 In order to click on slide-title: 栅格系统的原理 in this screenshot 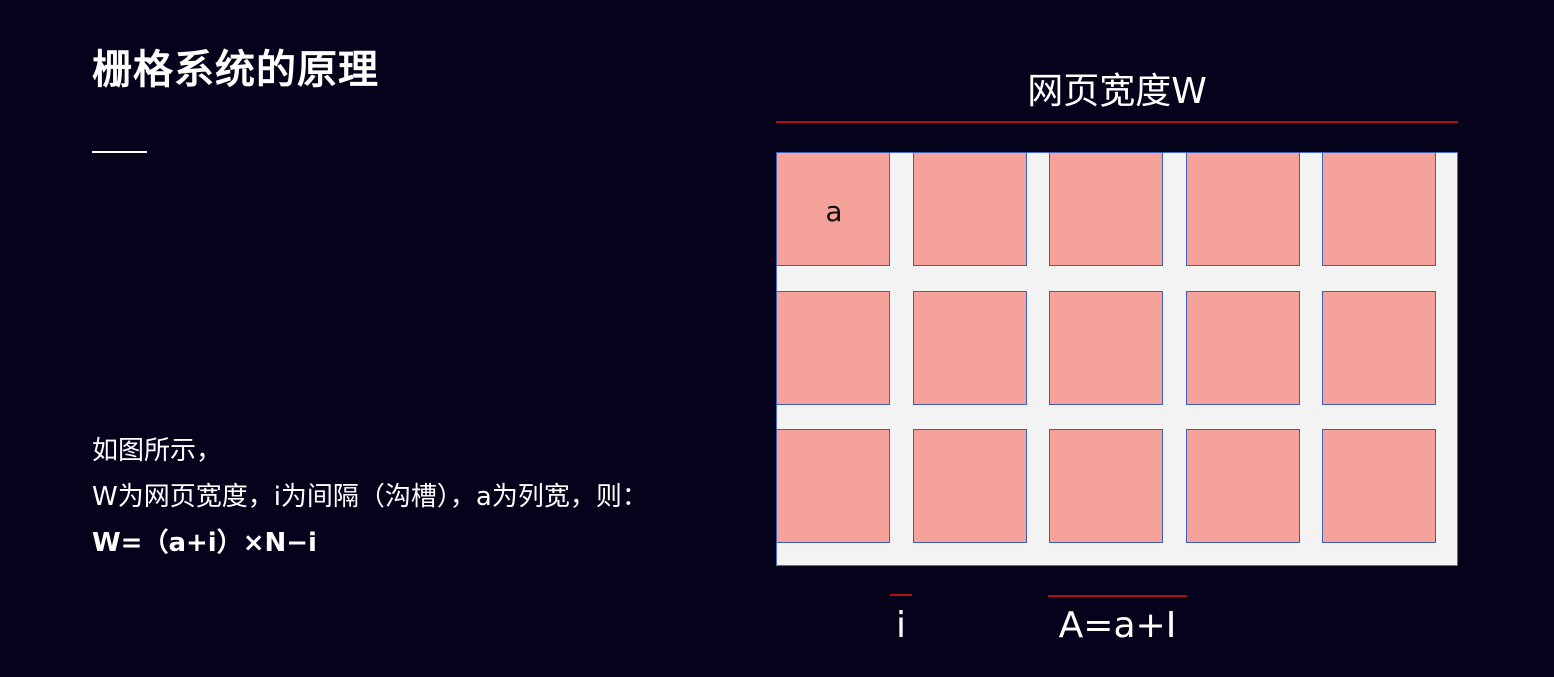, I will do `click(235, 70)`.